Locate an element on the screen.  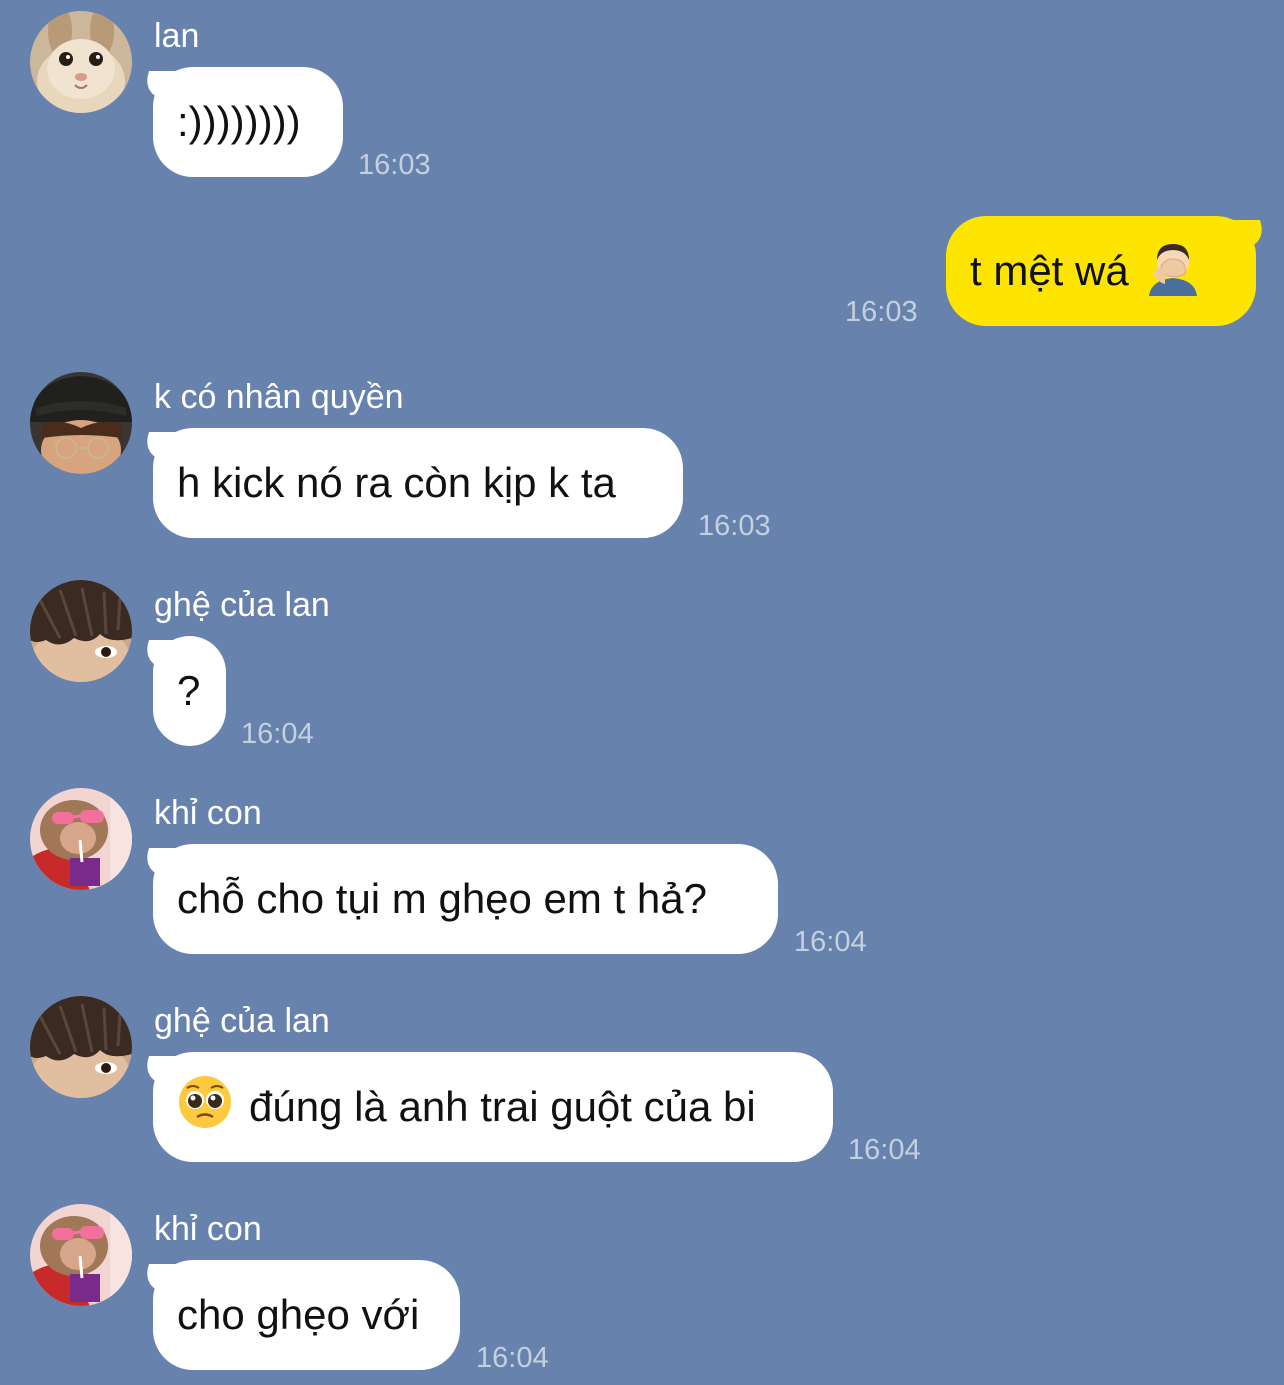
boy-hat-avatar is located at coordinates (81, 423).